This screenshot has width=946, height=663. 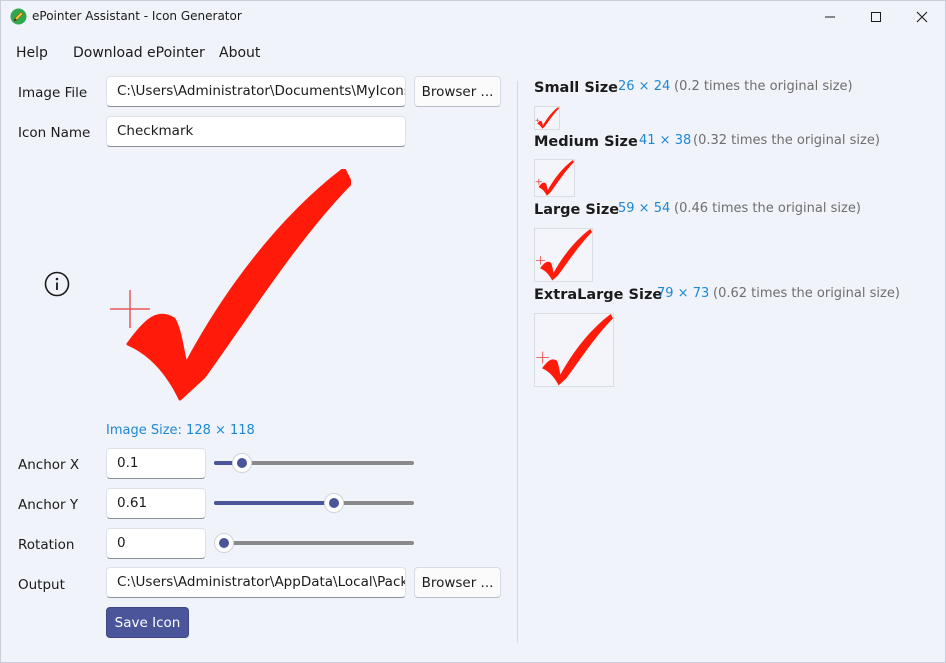 I want to click on large-size-title: Large Size, so click(x=577, y=210).